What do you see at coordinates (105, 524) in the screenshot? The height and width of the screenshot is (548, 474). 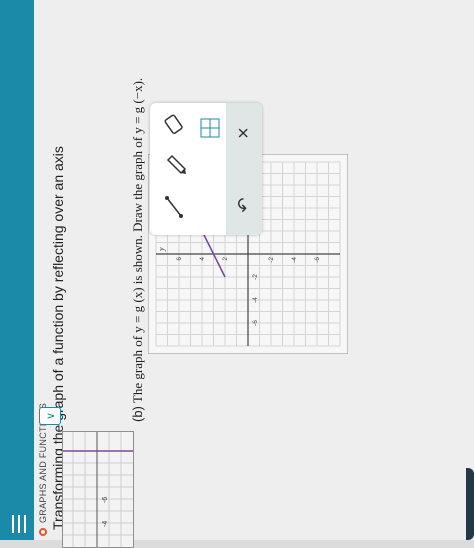 I see `previous-tick-label: -4` at bounding box center [105, 524].